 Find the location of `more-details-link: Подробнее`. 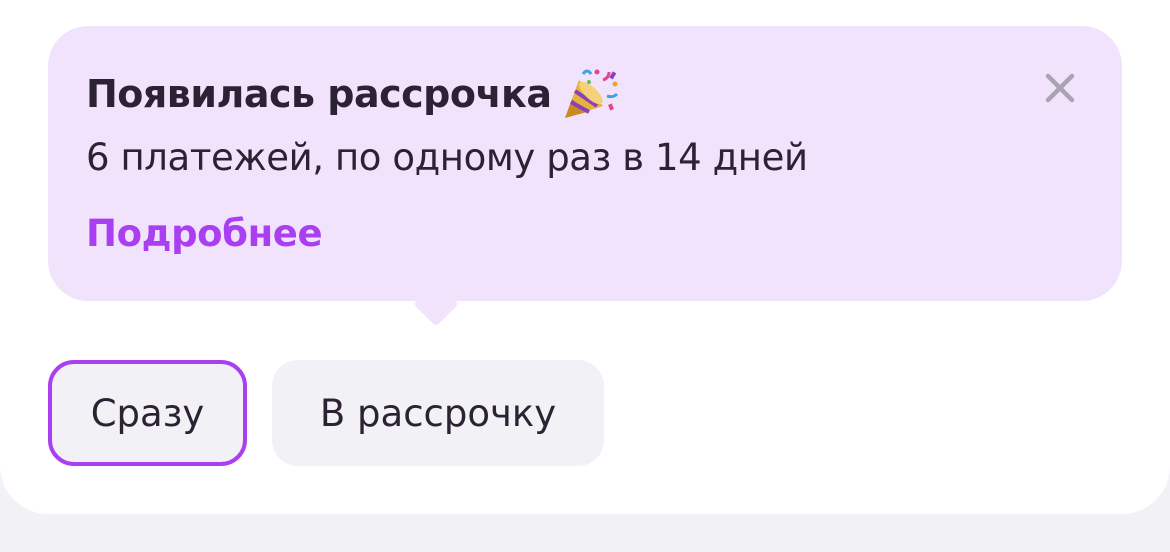

more-details-link: Подробнее is located at coordinates (204, 233).